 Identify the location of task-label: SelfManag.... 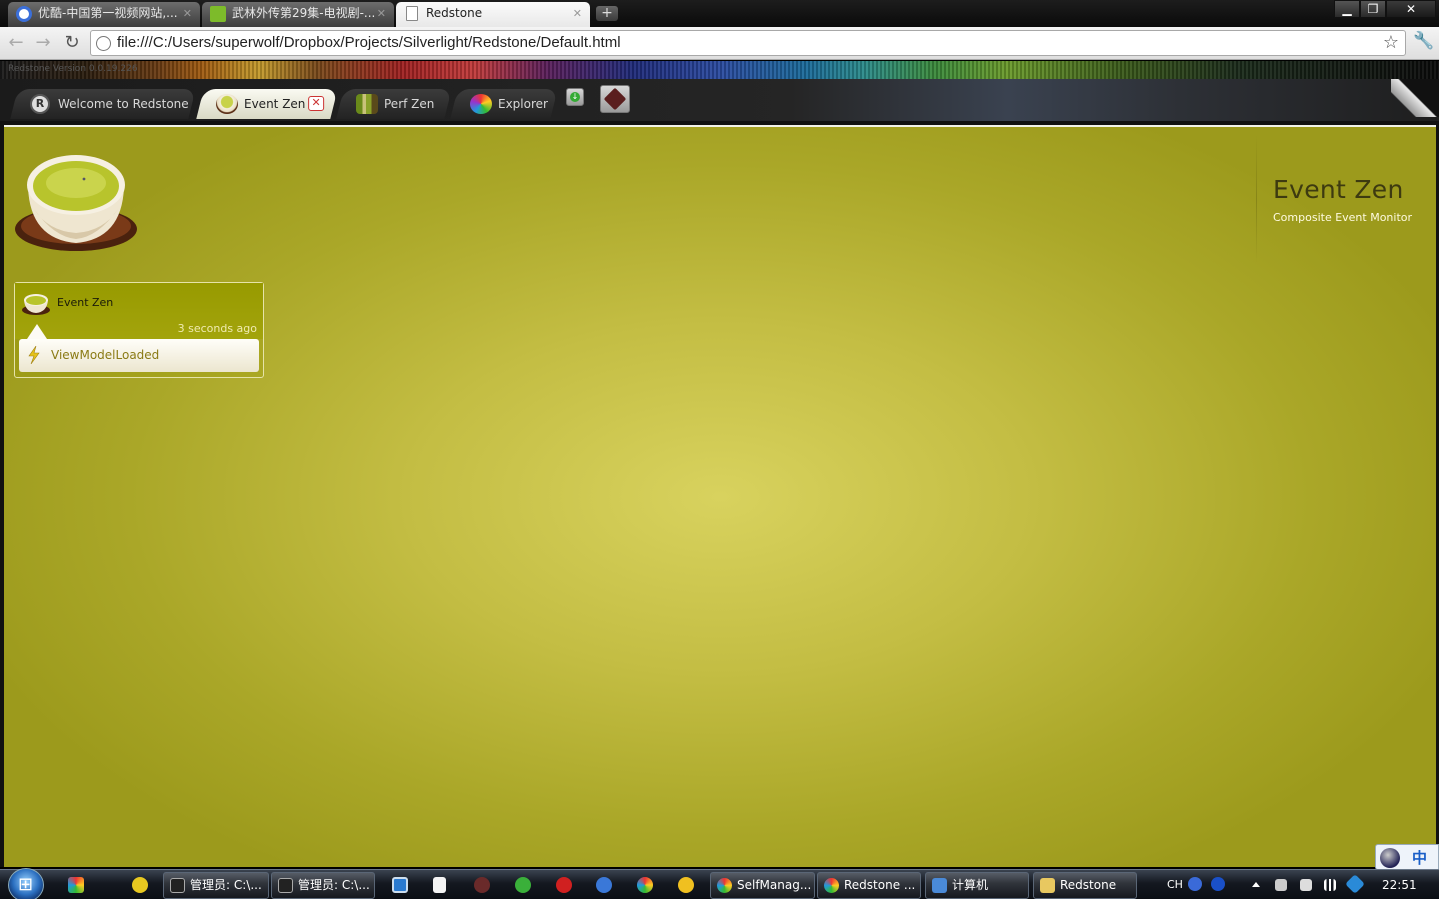
(774, 885).